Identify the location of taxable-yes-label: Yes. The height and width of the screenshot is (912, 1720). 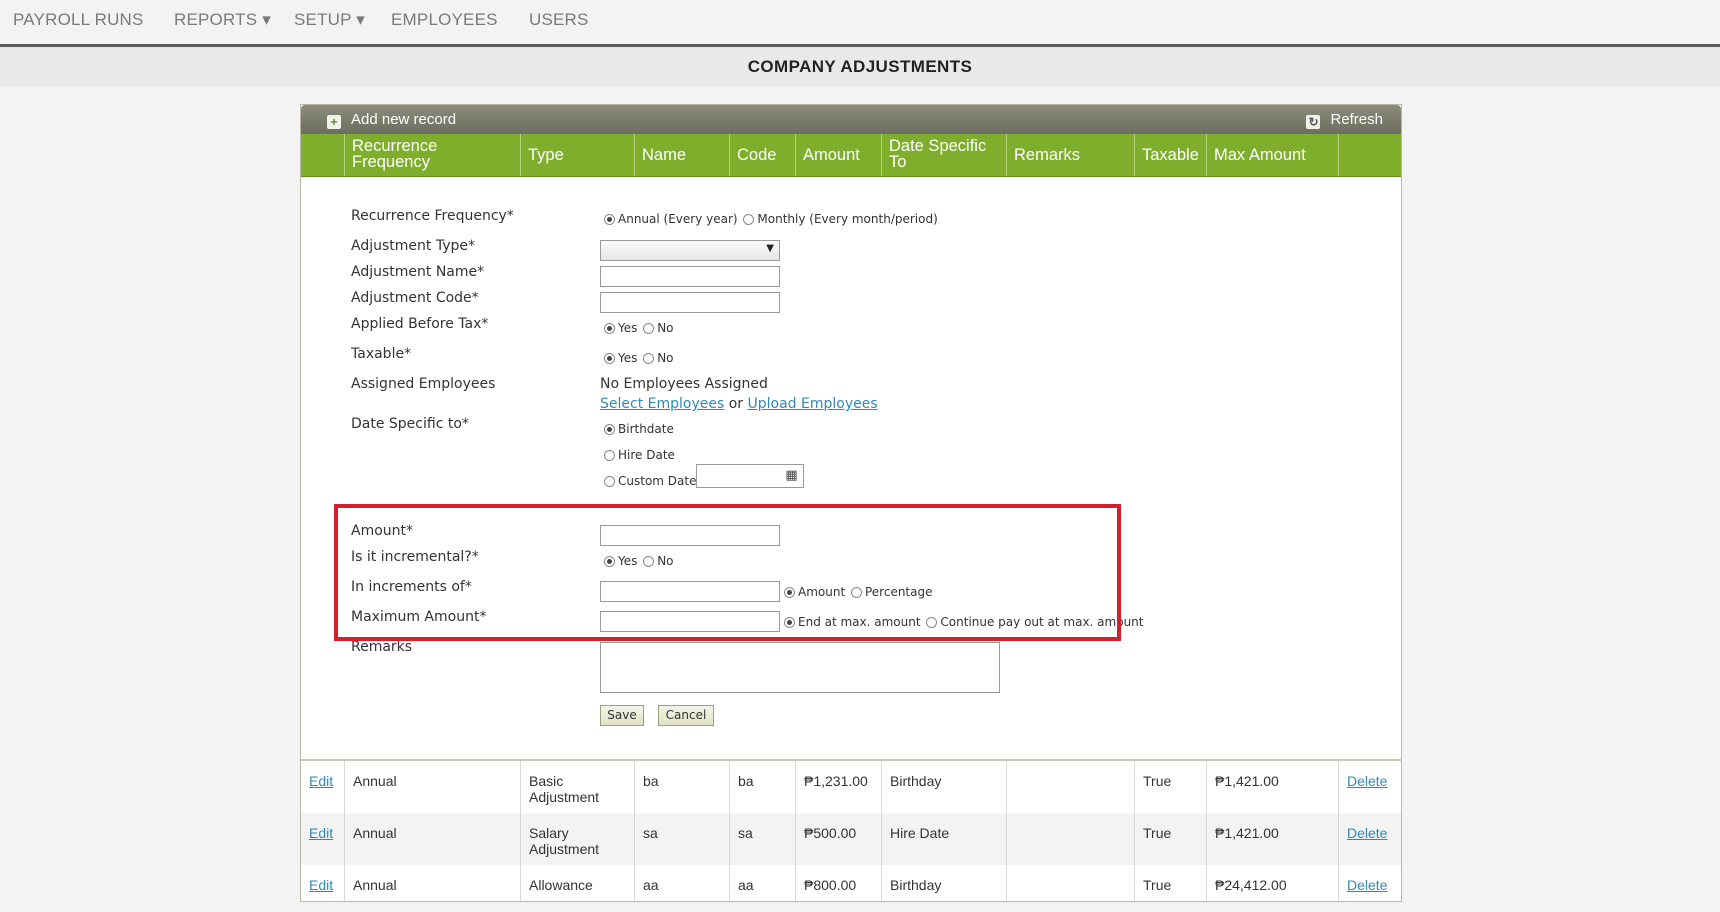
(628, 358).